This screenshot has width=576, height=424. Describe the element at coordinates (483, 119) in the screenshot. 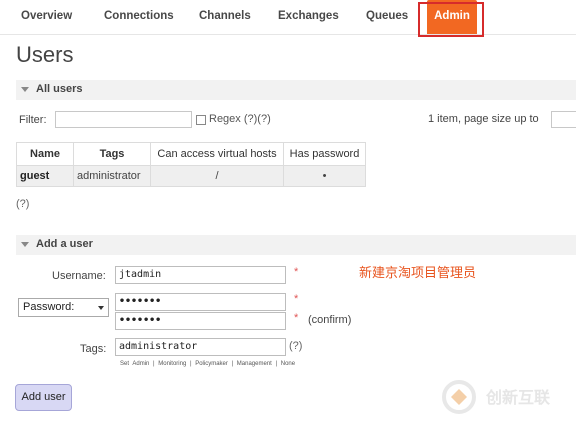

I see `pagination-text: 1 item, page size up to` at that location.